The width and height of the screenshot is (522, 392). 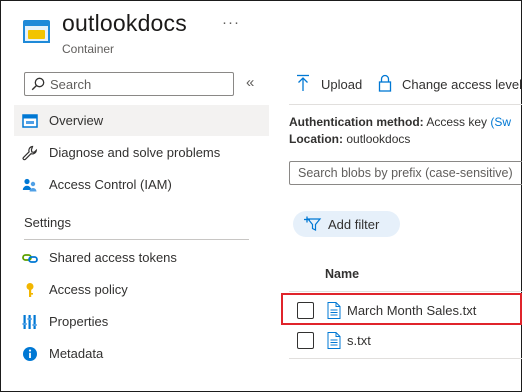 What do you see at coordinates (405, 291) in the screenshot?
I see `table-header-divider` at bounding box center [405, 291].